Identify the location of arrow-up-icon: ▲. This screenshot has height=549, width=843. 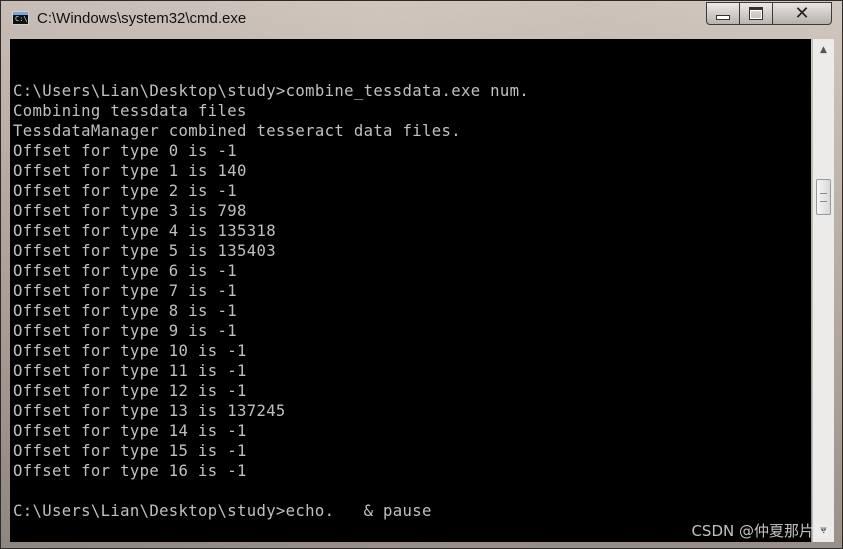
(823, 50).